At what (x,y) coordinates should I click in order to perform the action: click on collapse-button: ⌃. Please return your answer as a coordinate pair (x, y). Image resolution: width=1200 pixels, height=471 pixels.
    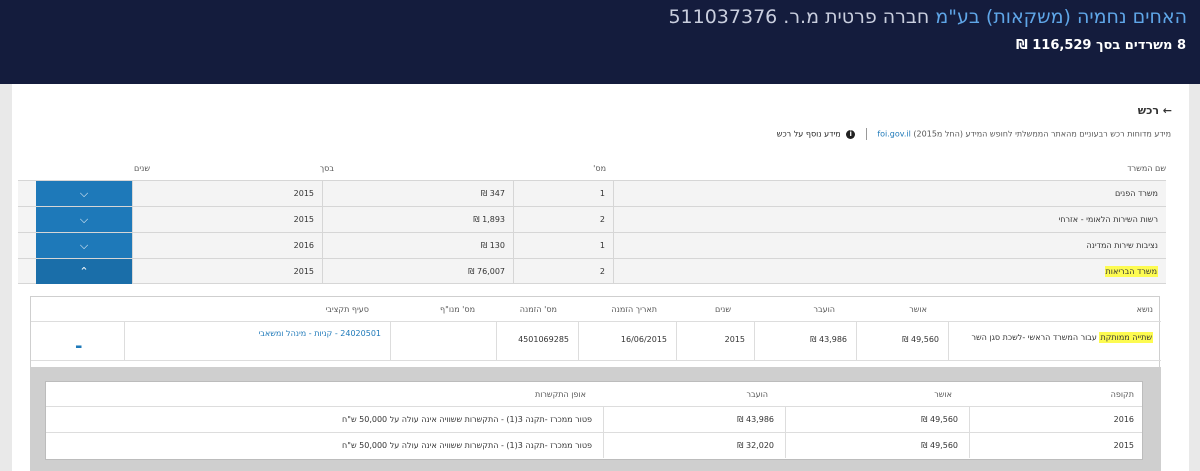
    Looking at the image, I should click on (84, 271).